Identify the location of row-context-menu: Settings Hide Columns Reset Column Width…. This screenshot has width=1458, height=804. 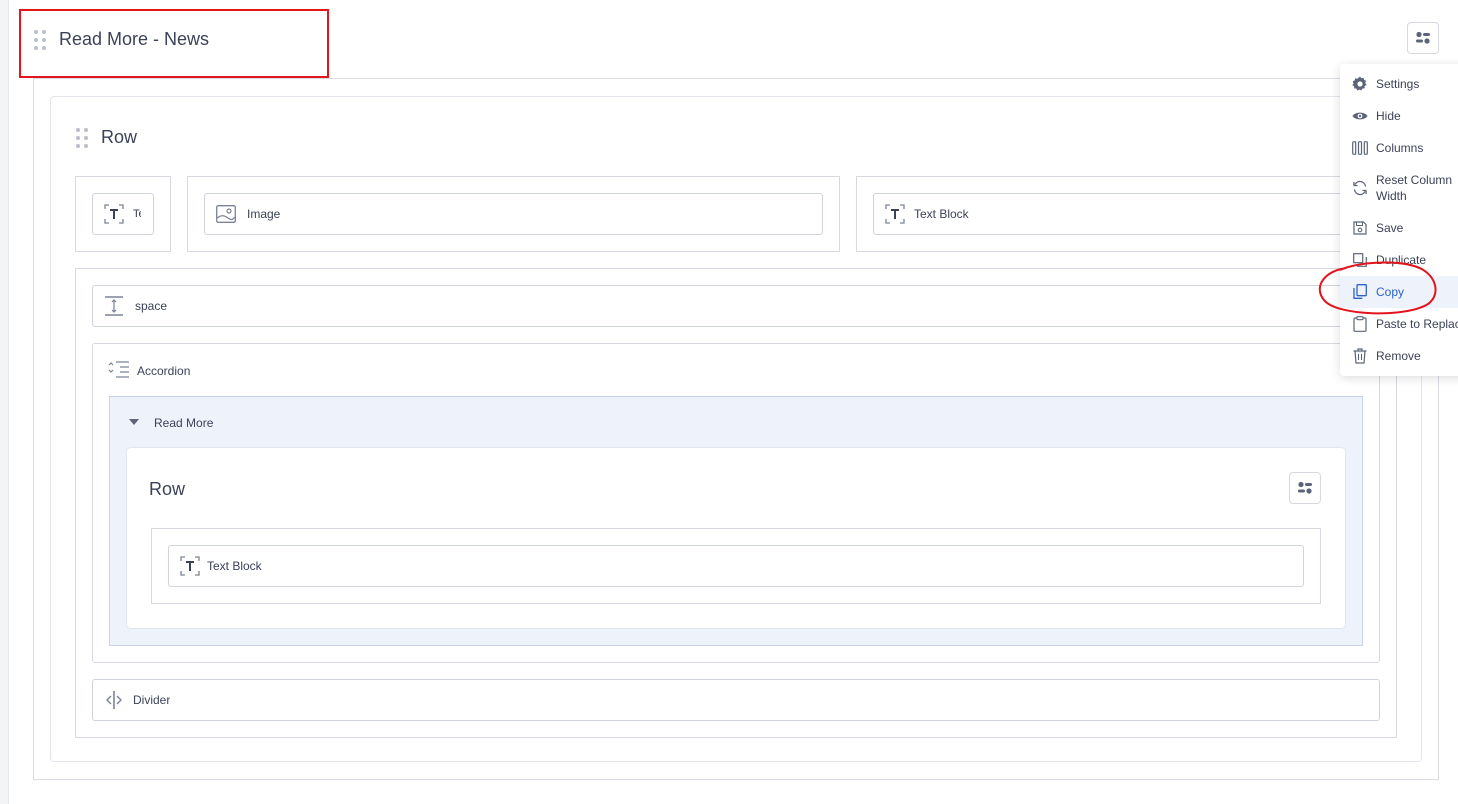
(1399, 220).